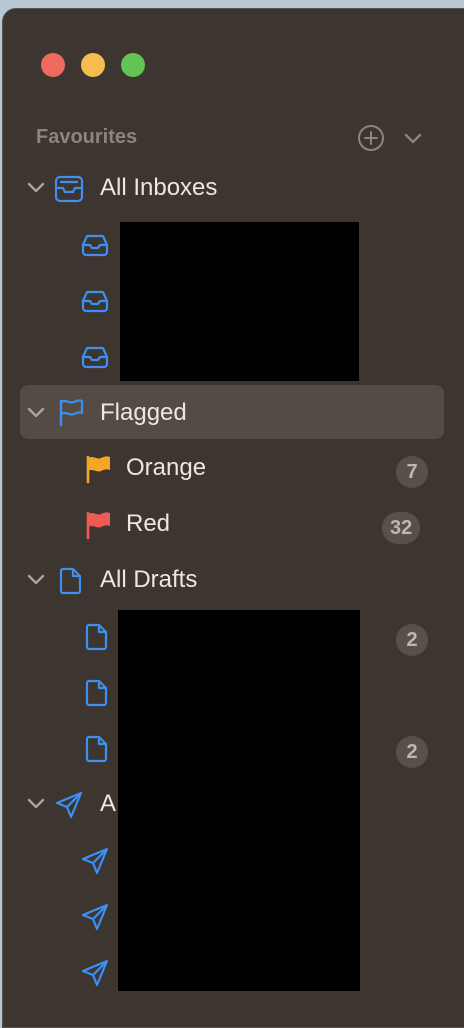 The height and width of the screenshot is (1028, 464). Describe the element at coordinates (371, 138) in the screenshot. I see `add-favourite-icon` at that location.